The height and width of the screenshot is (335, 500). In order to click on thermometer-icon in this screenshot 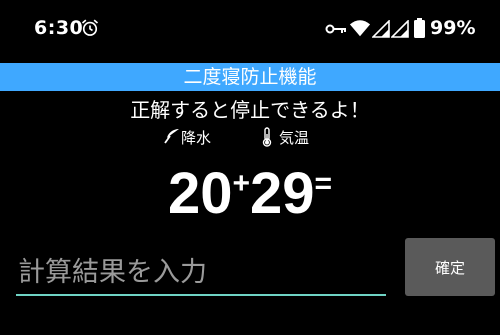, I will do `click(267, 137)`.